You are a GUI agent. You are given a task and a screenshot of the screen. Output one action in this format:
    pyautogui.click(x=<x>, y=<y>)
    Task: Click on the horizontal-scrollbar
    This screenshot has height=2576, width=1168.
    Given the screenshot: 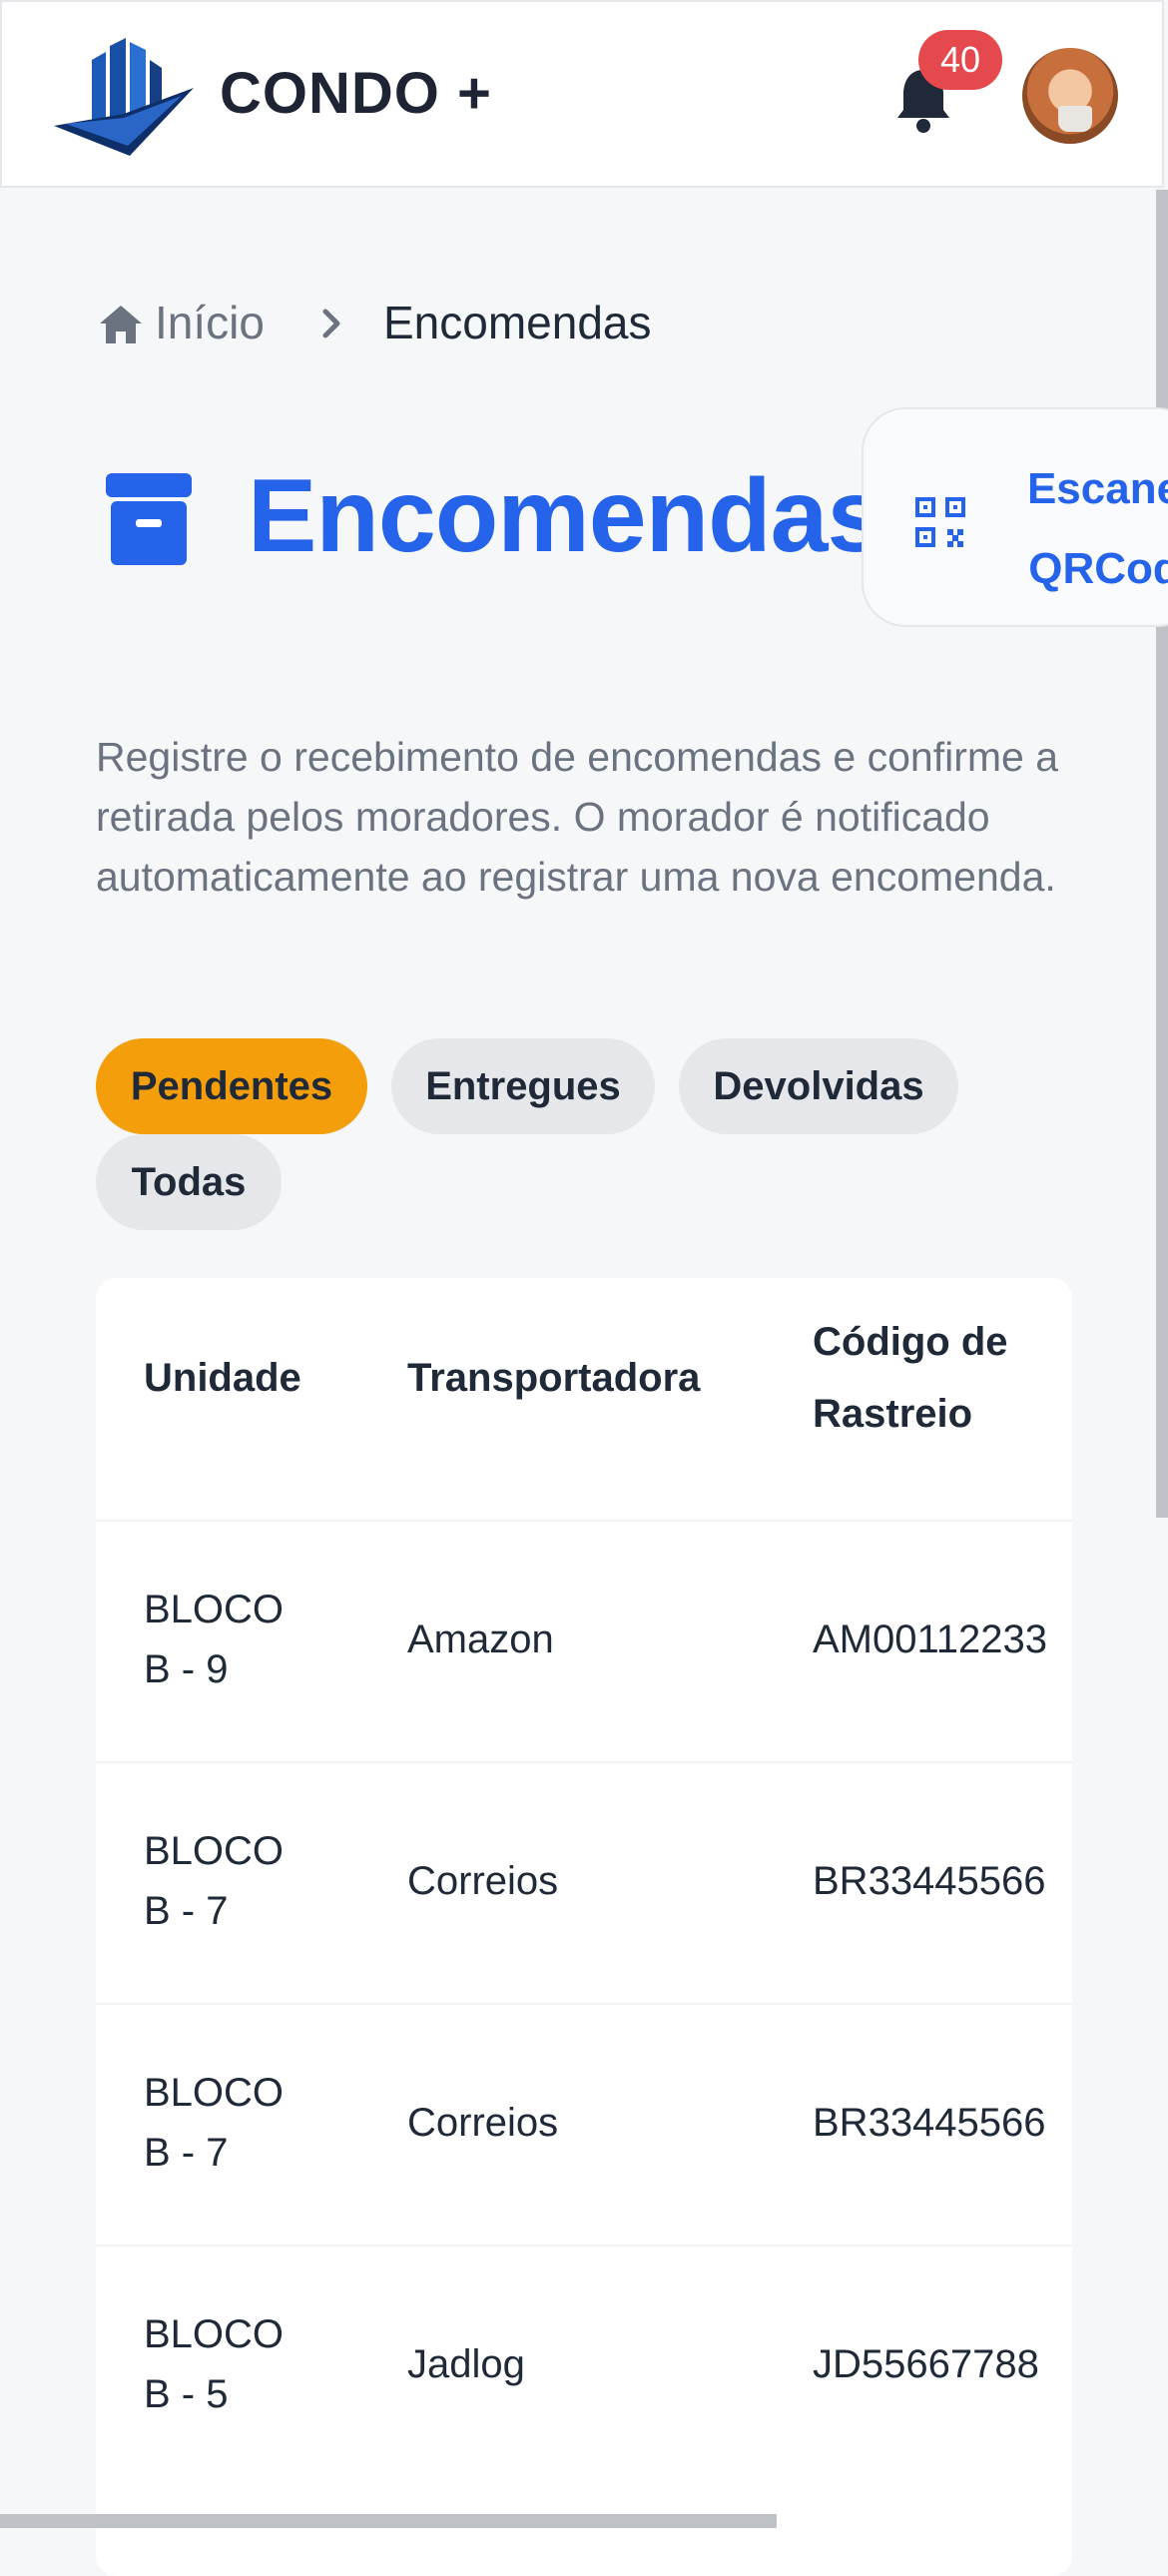 What is the action you would take?
    pyautogui.click(x=388, y=2521)
    